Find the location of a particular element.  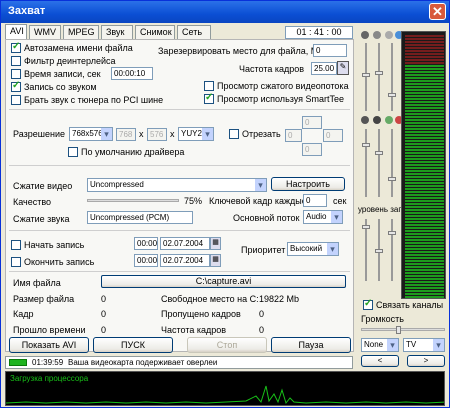

tab-avi: AVI is located at coordinates (16, 32).